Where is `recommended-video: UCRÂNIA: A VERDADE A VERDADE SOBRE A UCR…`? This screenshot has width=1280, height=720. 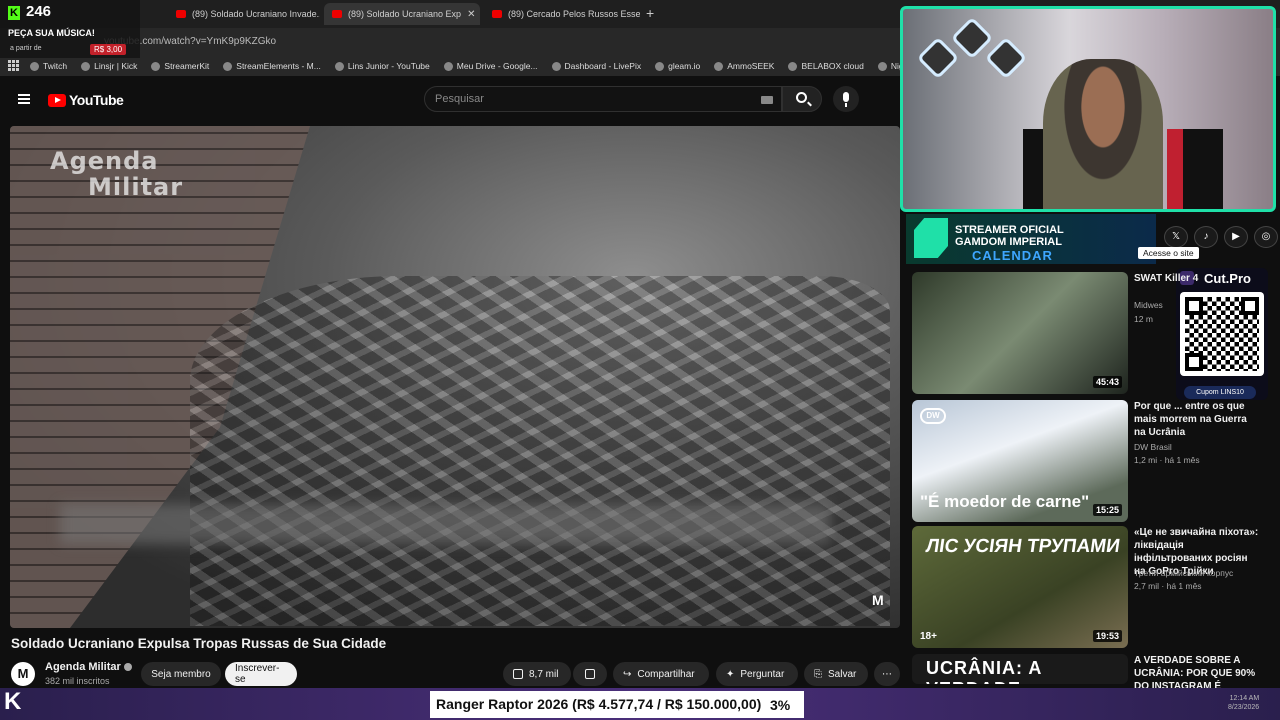 recommended-video: UCRÂNIA: A VERDADE A VERDADE SOBRE A UCR… is located at coordinates (1092, 679).